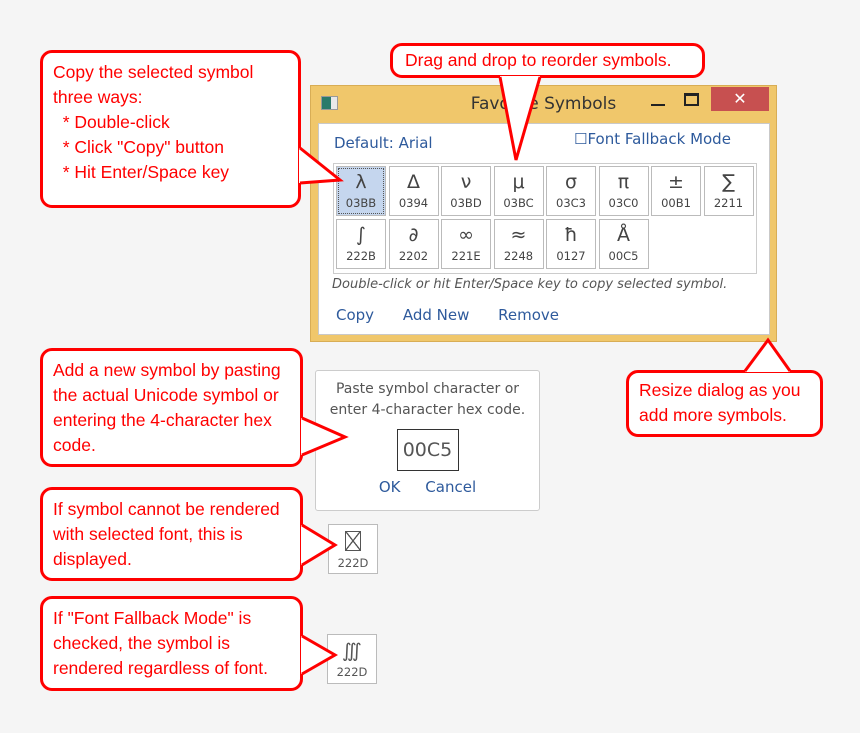 Image resolution: width=860 pixels, height=733 pixels. I want to click on symbol-cell: μ 03BC, so click(518, 191).